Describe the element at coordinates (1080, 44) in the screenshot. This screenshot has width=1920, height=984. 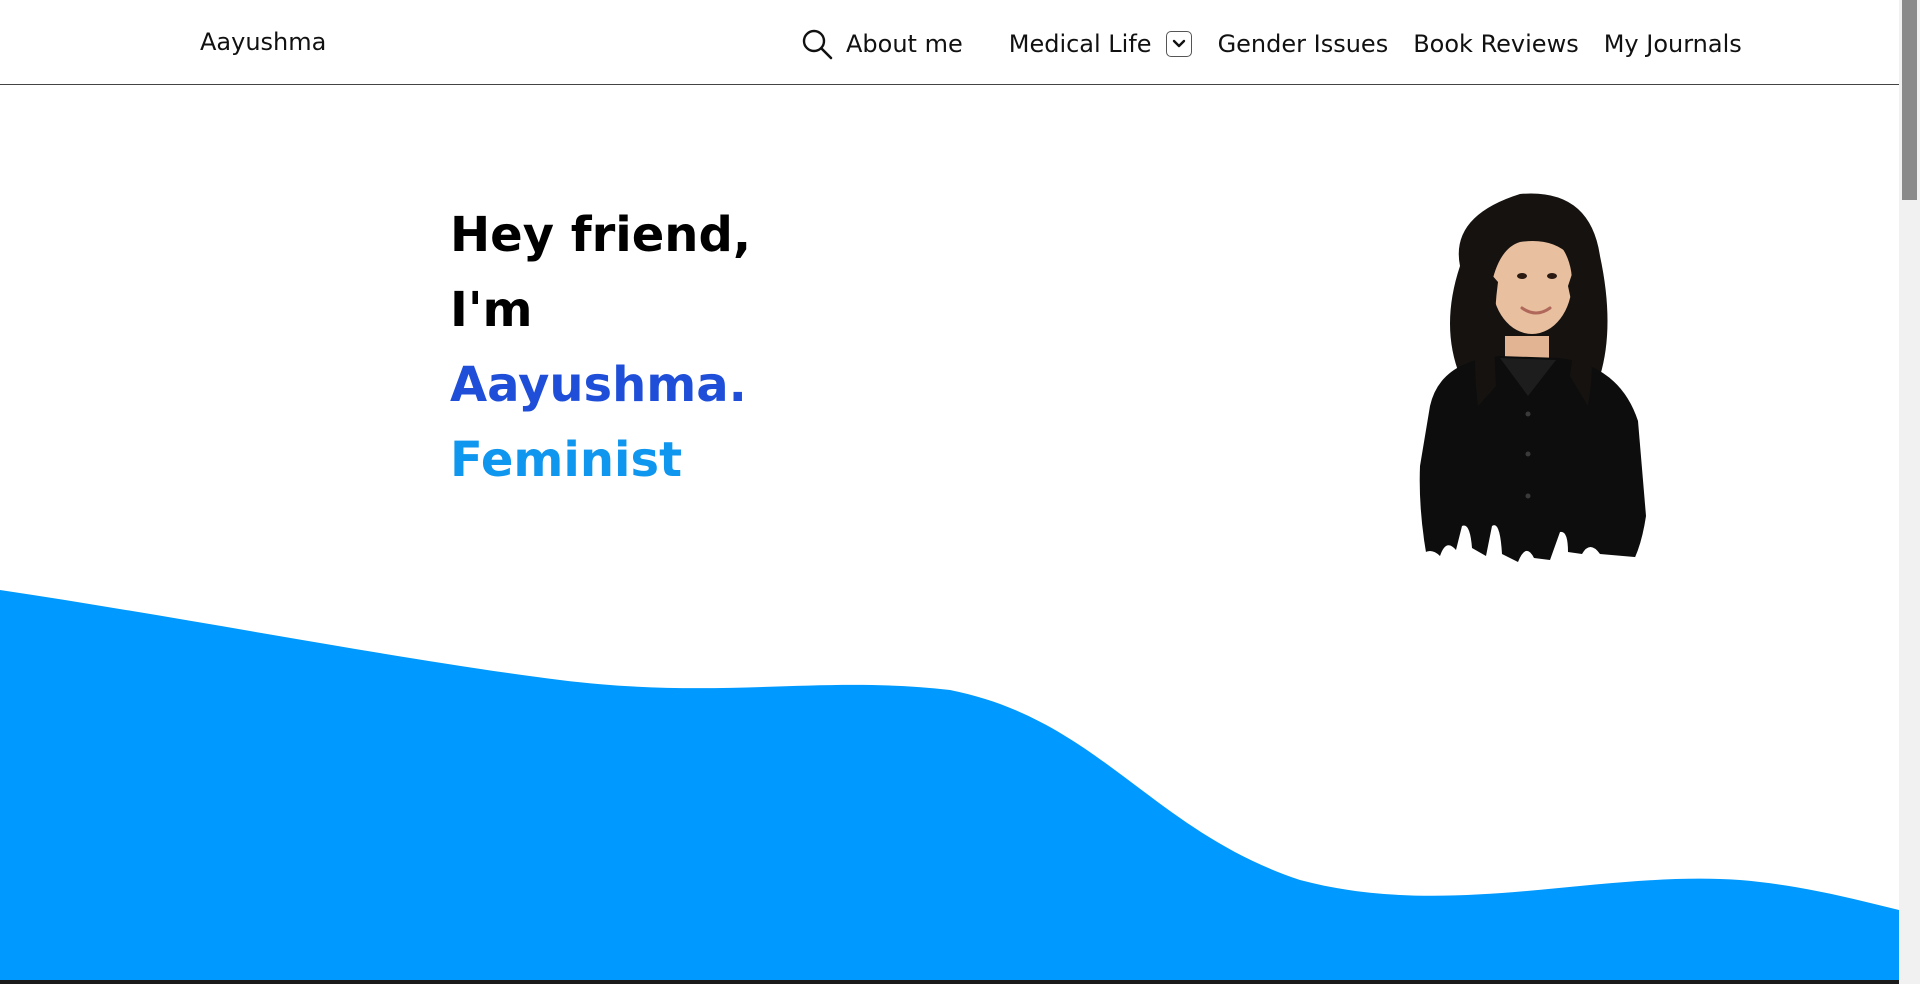
I see `nav-link-medical-life: Medical Life` at that location.